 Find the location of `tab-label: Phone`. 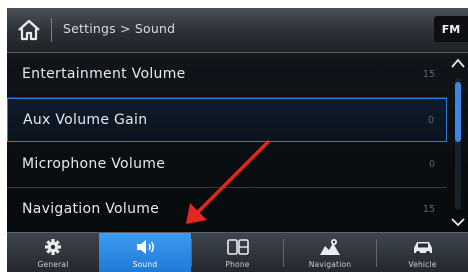

tab-label: Phone is located at coordinates (237, 264).